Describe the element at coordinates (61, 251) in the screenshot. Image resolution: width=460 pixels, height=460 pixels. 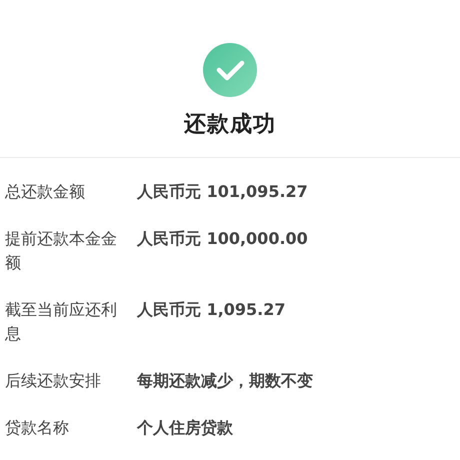
I see `detail-label: 提前还款本金金额` at that location.